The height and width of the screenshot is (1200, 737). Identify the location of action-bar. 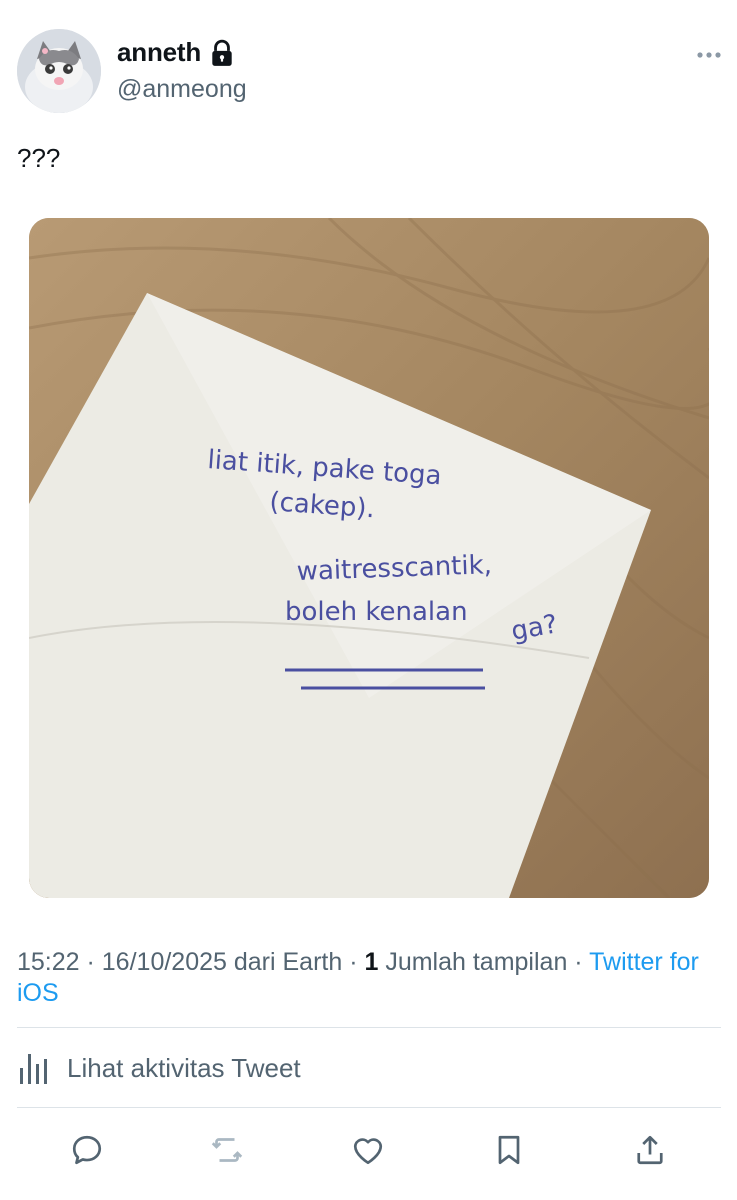
(368, 1152).